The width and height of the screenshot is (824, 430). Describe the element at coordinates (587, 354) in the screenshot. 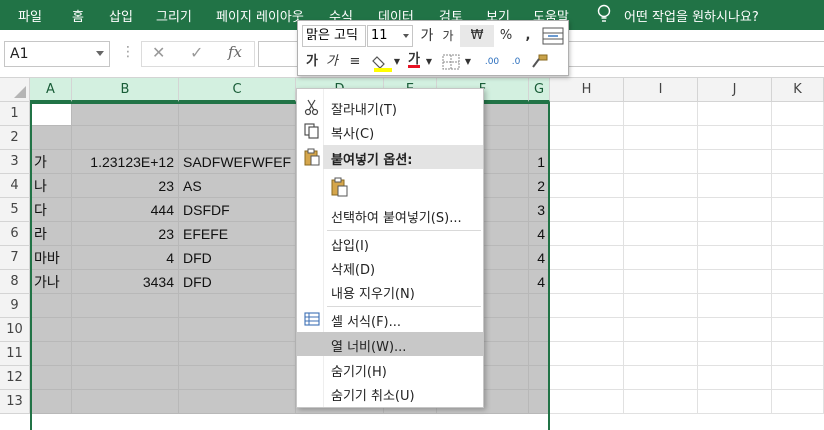

I see `cell-h11` at that location.